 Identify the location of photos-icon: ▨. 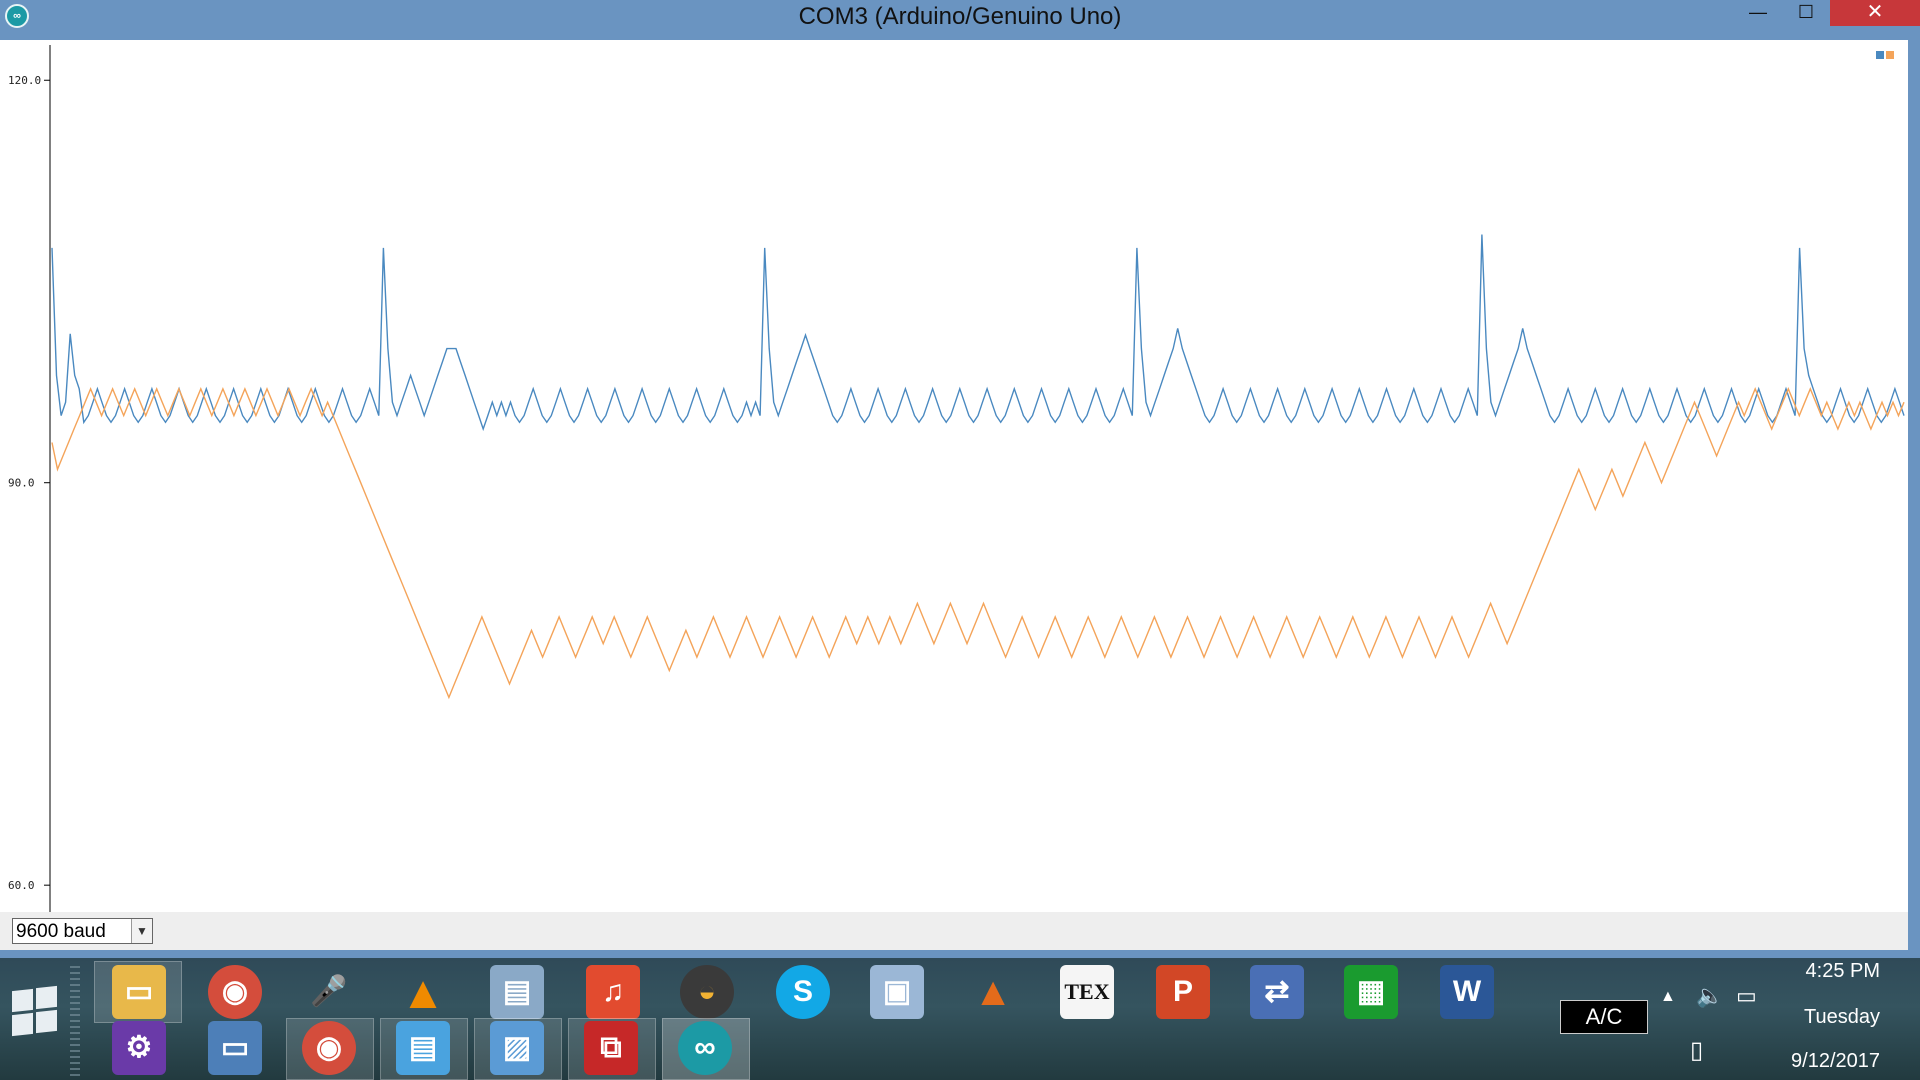
(517, 1048).